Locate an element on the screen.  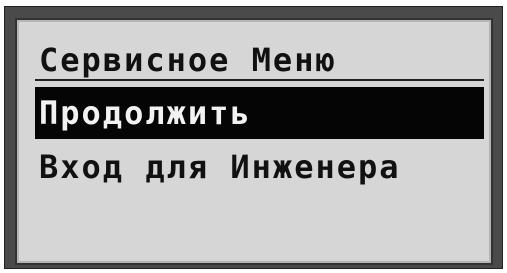
menu-item-continue-label: Продолжить is located at coordinates (145, 113).